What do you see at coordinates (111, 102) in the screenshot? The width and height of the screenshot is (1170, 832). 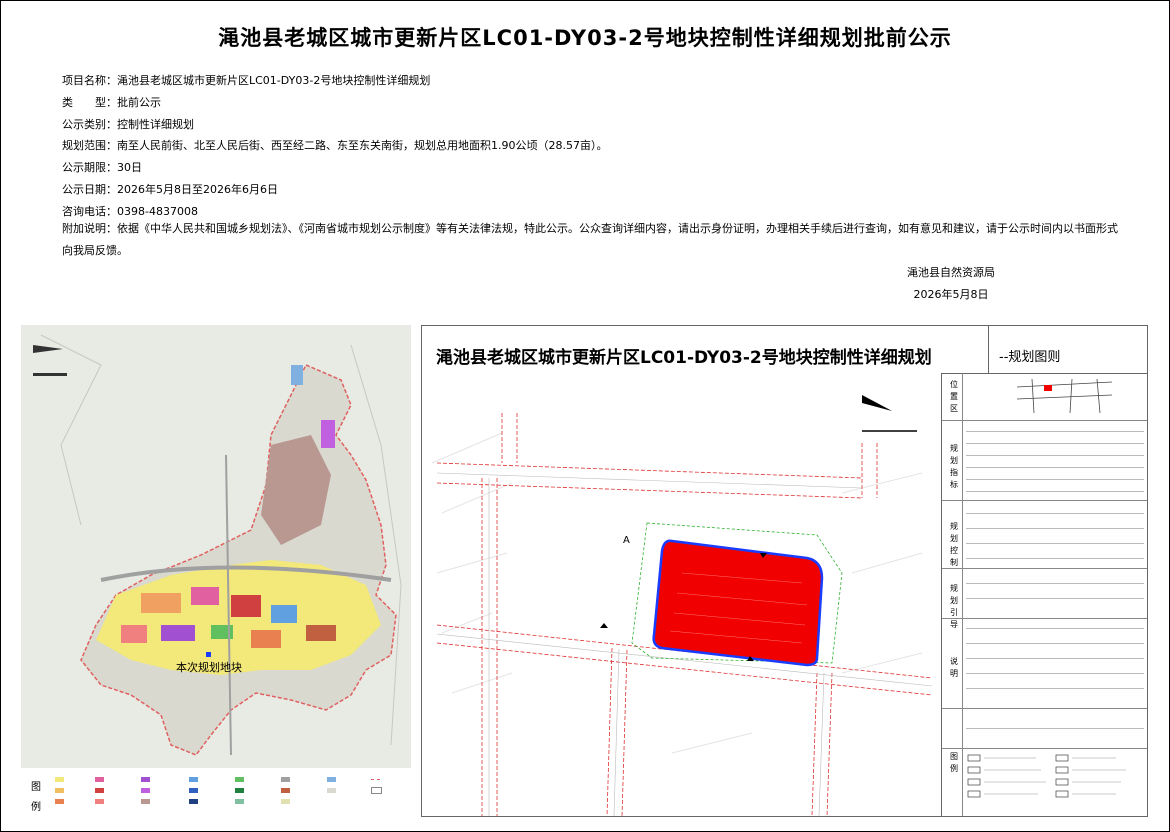 I see `info-type: 类 型：批前公示` at bounding box center [111, 102].